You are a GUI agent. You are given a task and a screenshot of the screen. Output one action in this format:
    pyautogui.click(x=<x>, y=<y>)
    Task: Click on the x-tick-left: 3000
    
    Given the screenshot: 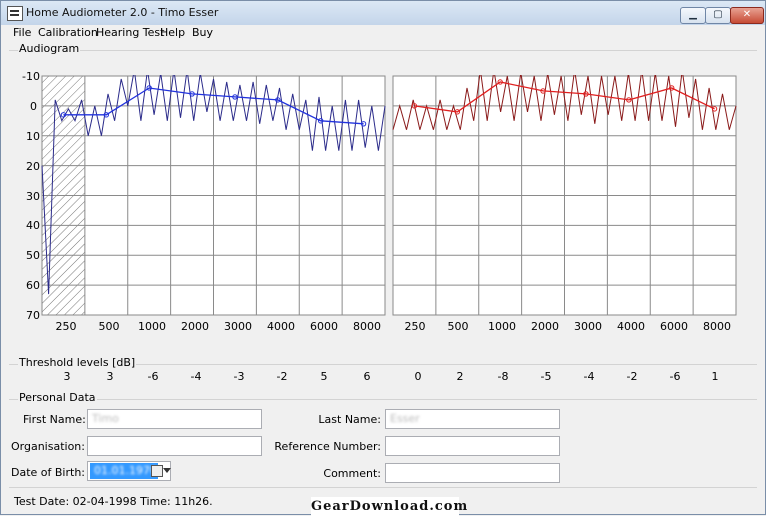 What is the action you would take?
    pyautogui.click(x=238, y=326)
    